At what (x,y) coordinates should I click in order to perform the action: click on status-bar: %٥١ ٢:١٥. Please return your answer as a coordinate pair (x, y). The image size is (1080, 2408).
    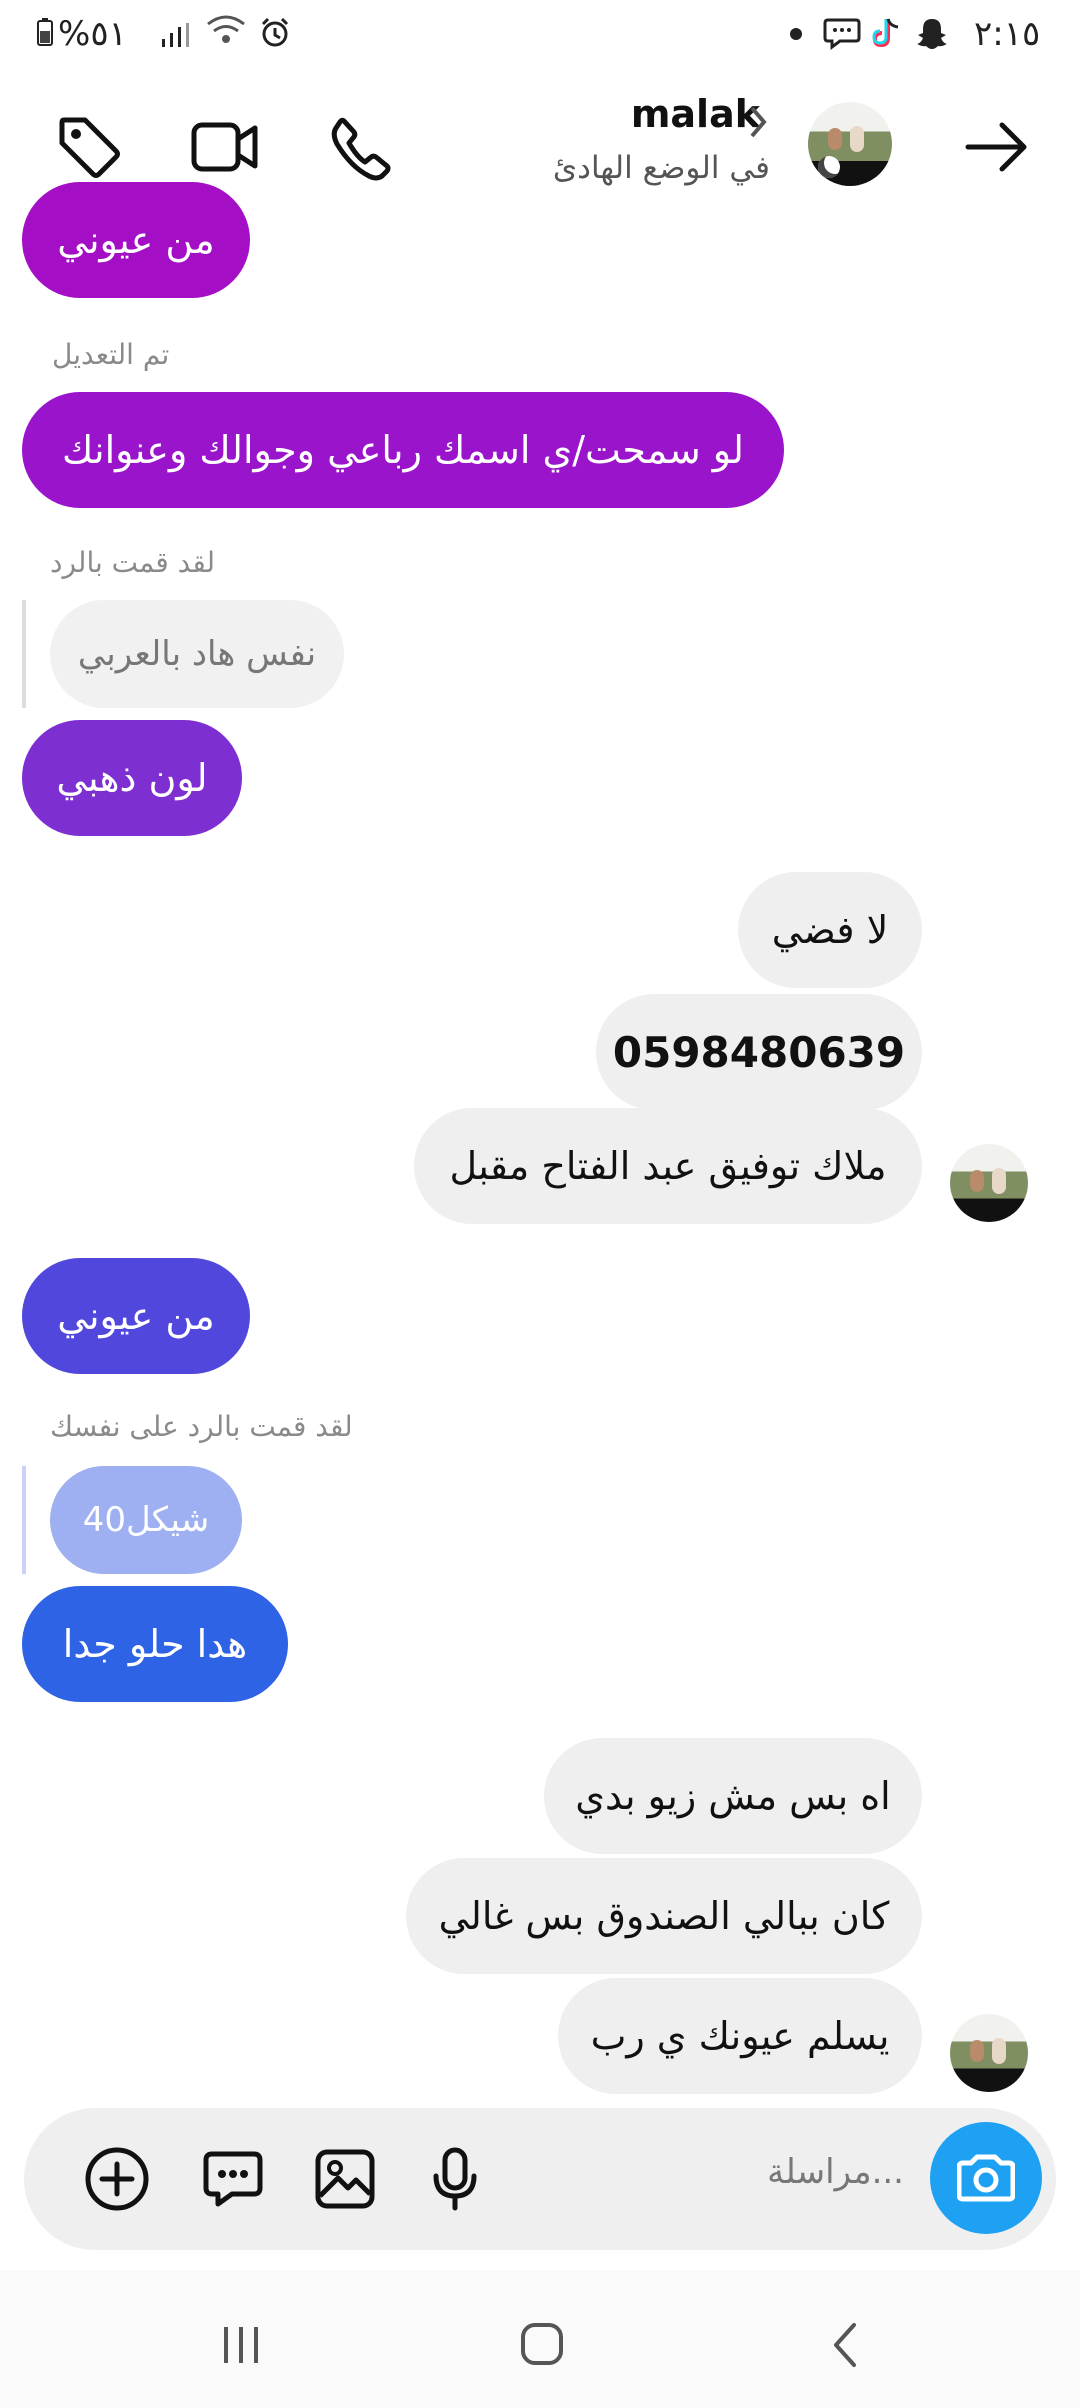
    Looking at the image, I should click on (540, 36).